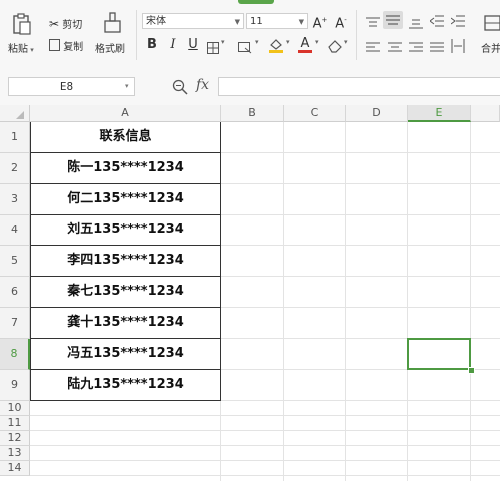 This screenshot has height=481, width=500. I want to click on italic-icon: I, so click(173, 45).